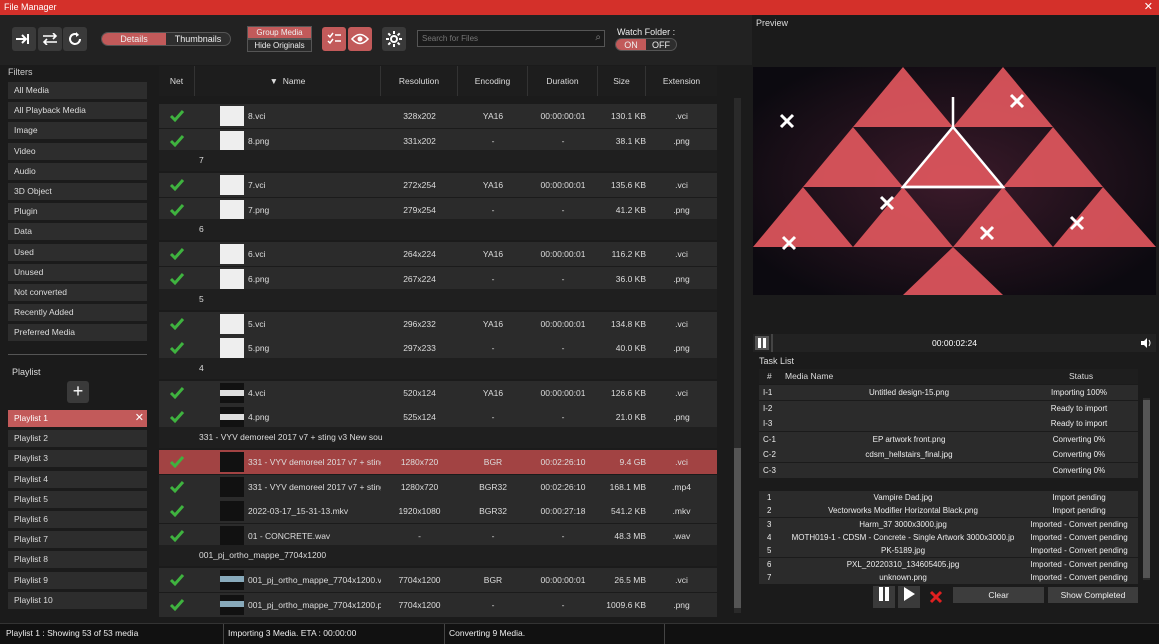 The image size is (1159, 644). What do you see at coordinates (50, 39) in the screenshot?
I see `transfer-button` at bounding box center [50, 39].